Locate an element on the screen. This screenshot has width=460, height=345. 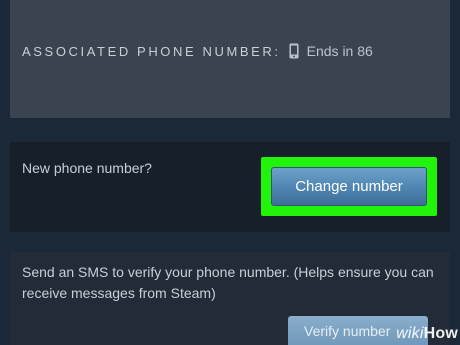
change-number-highlight: Change number is located at coordinates (349, 186).